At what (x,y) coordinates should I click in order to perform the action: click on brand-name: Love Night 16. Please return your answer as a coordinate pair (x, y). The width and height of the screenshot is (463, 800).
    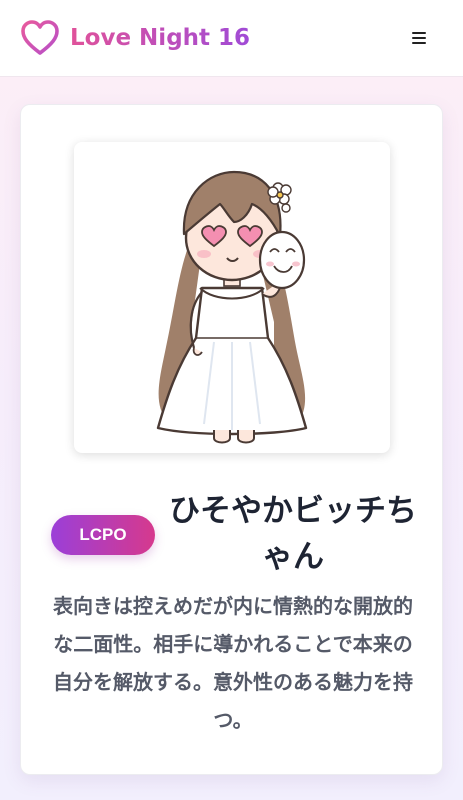
    Looking at the image, I should click on (160, 38).